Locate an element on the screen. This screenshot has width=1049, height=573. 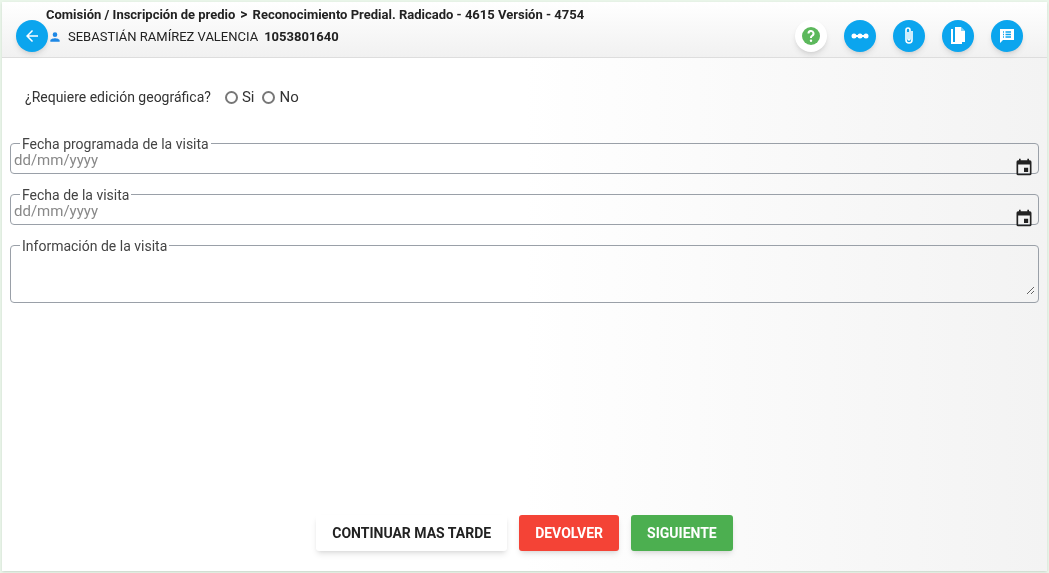
person-icon is located at coordinates (55, 37).